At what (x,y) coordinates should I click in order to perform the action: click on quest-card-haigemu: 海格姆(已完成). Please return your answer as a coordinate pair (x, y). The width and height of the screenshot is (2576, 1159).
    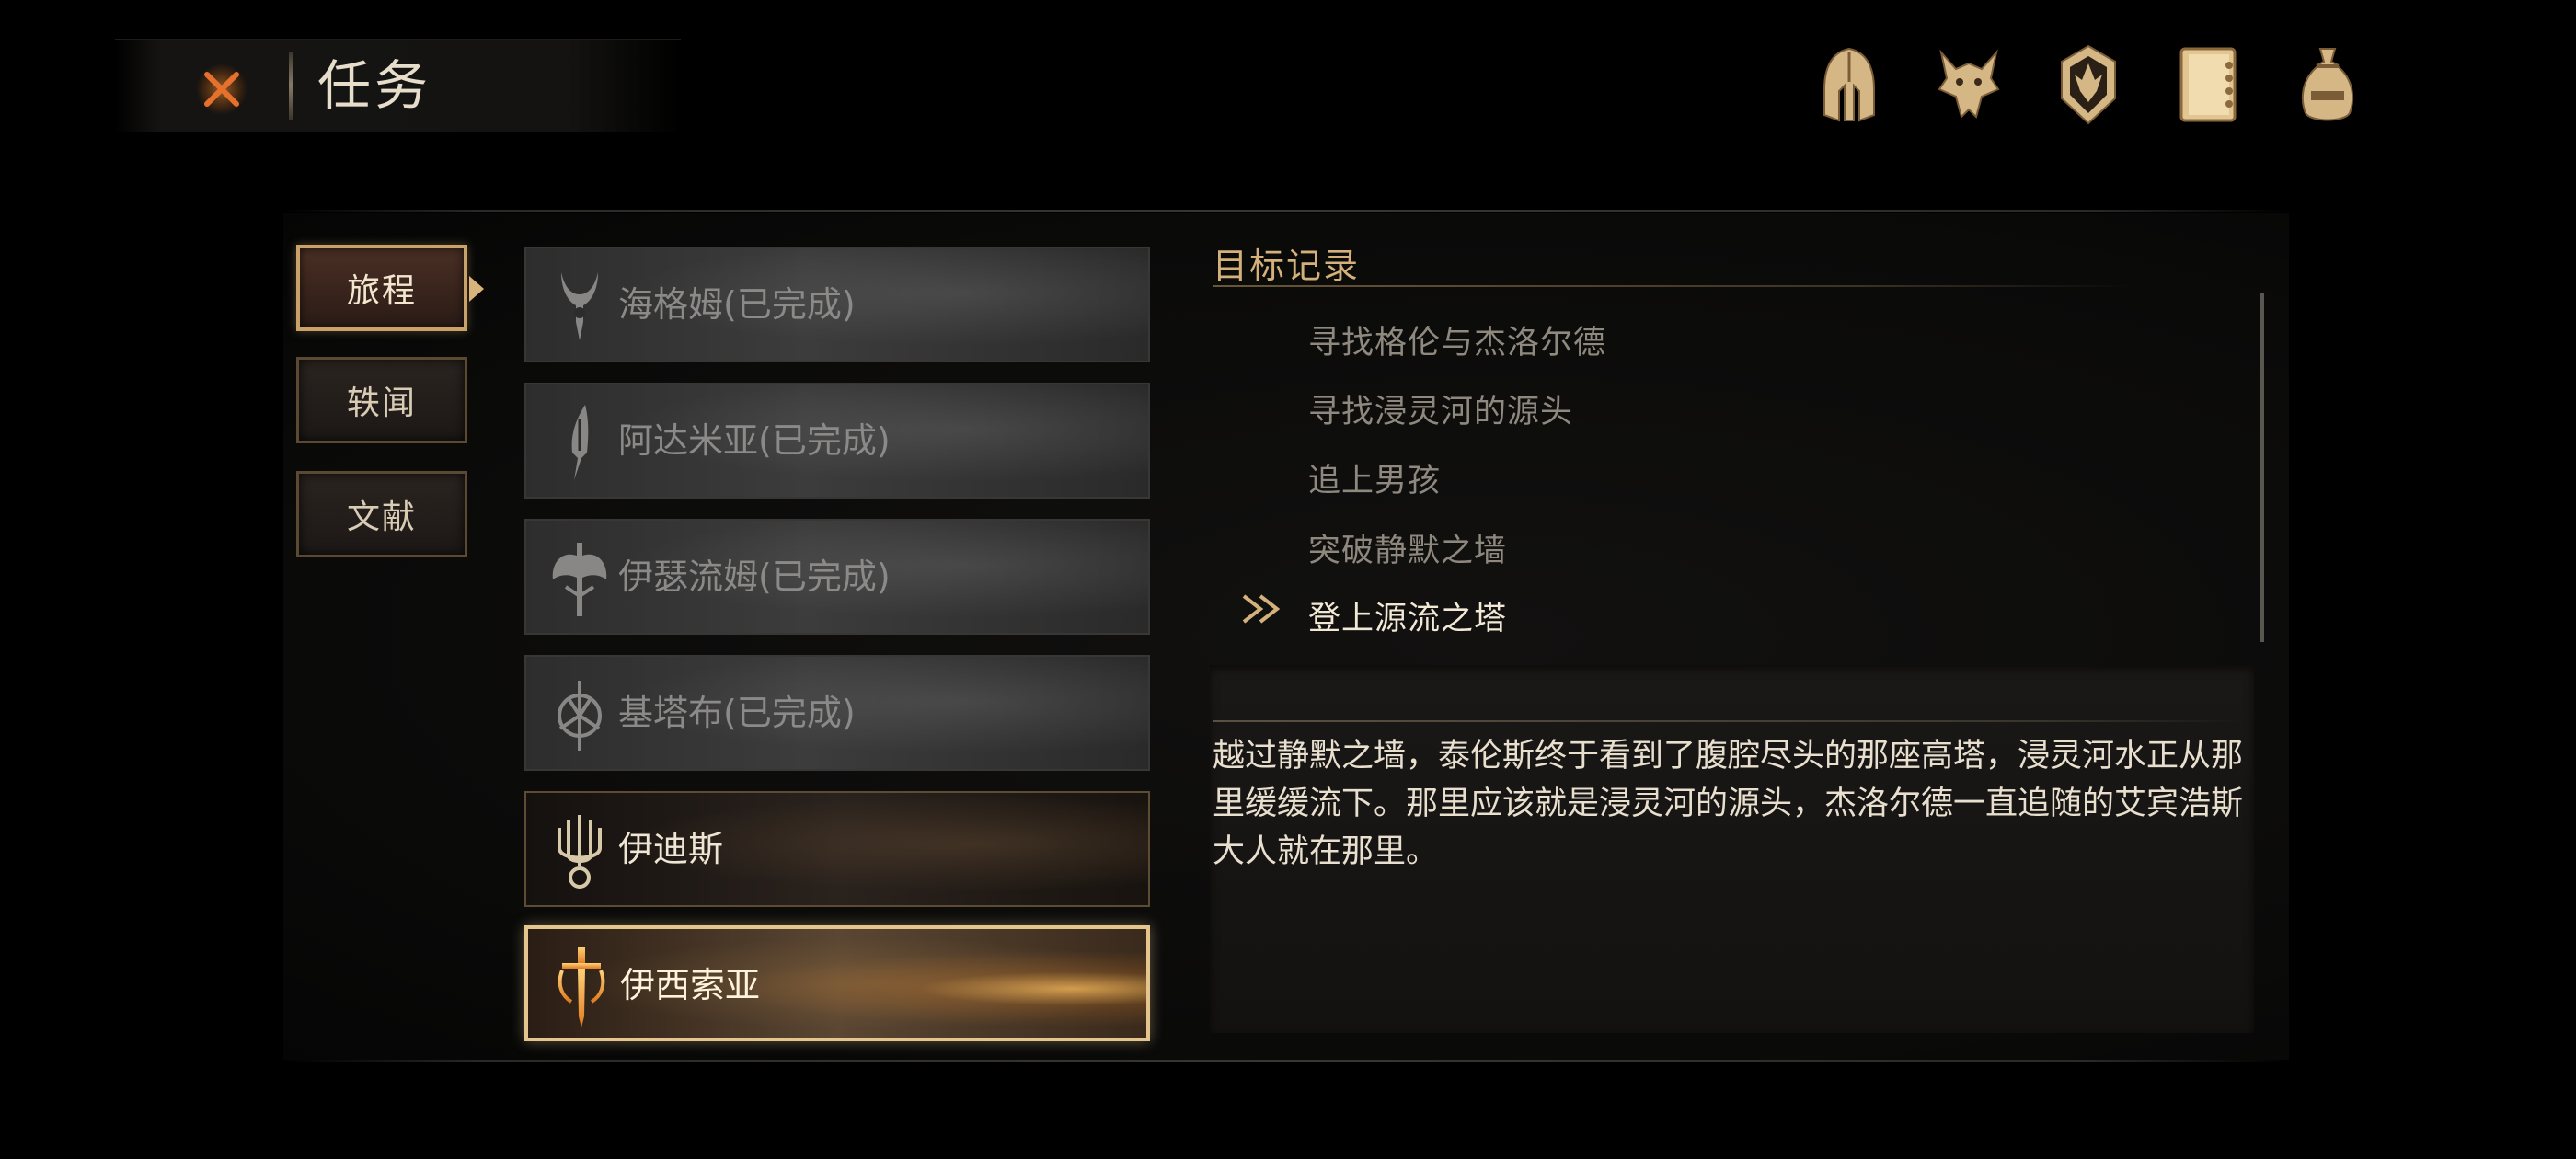
    Looking at the image, I should click on (837, 304).